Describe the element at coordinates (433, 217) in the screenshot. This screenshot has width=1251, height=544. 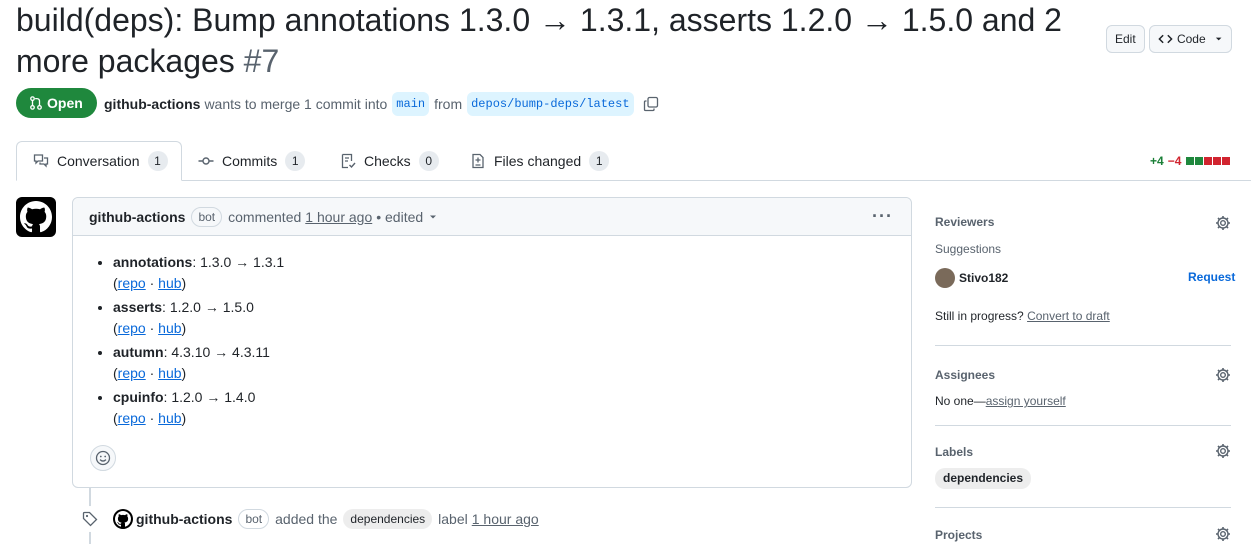
I see `chevron-down-icon` at that location.